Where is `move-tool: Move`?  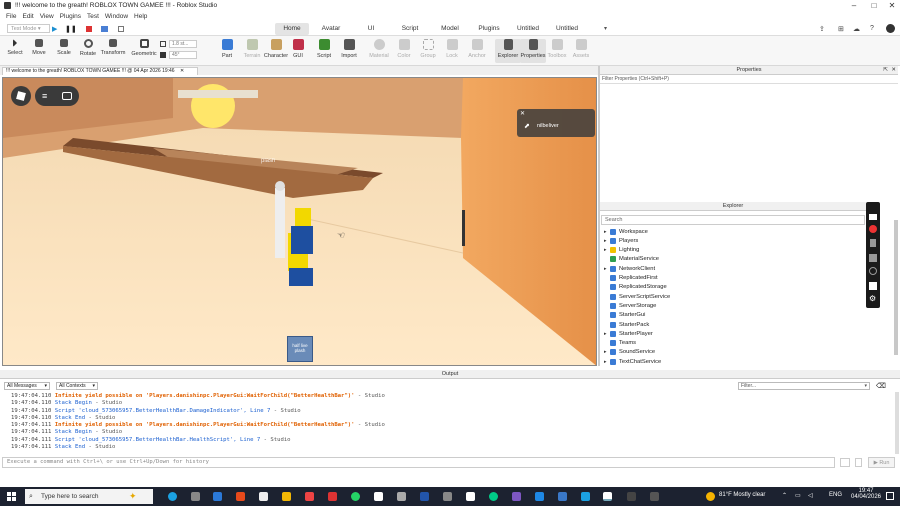 move-tool: Move is located at coordinates (39, 47).